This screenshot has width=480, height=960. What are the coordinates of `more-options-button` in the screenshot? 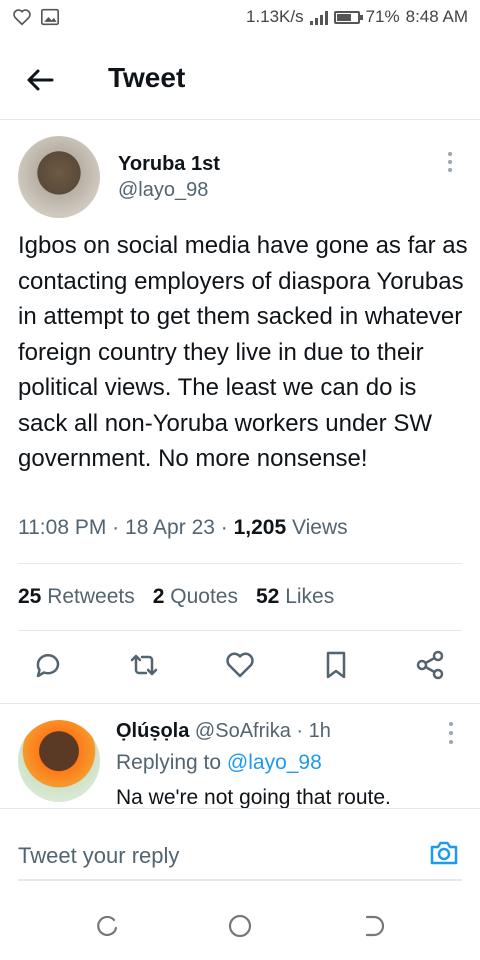 It's located at (450, 162).